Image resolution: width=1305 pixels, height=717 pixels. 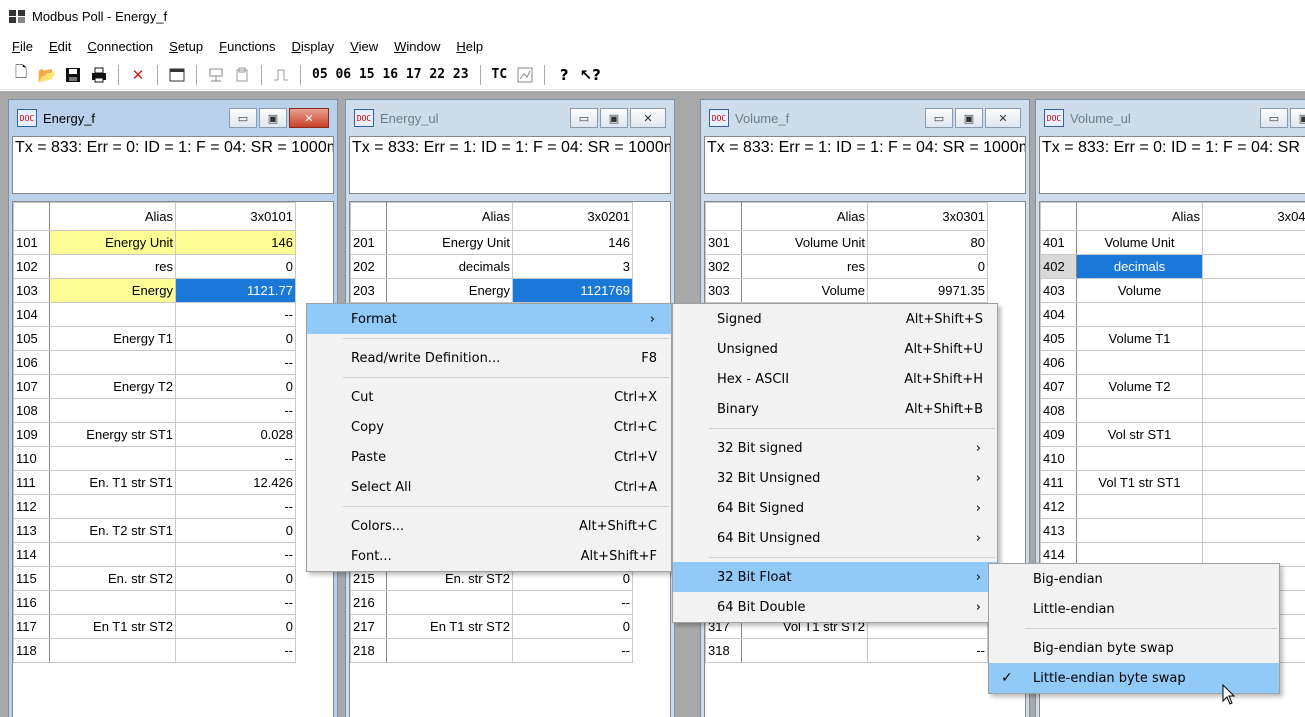 What do you see at coordinates (1172, 338) in the screenshot?
I see `table-row: 405Volume T157` at bounding box center [1172, 338].